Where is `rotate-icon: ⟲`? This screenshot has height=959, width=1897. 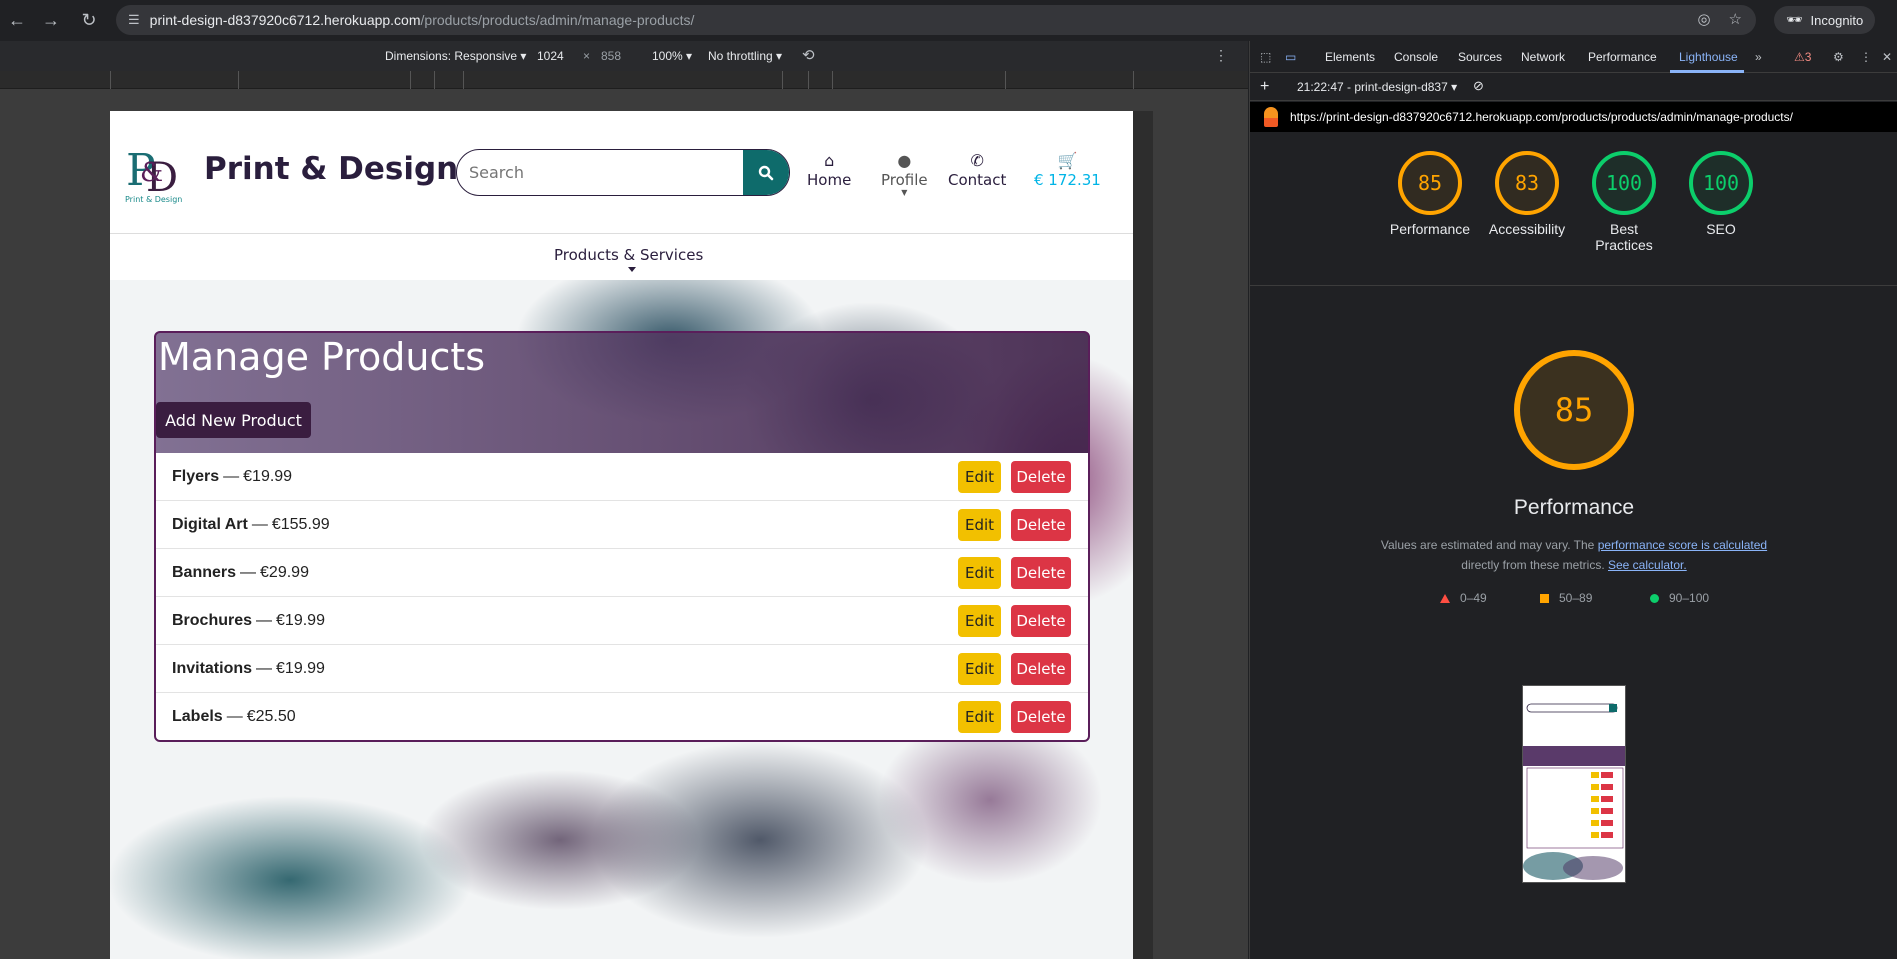
rotate-icon: ⟲ is located at coordinates (808, 55).